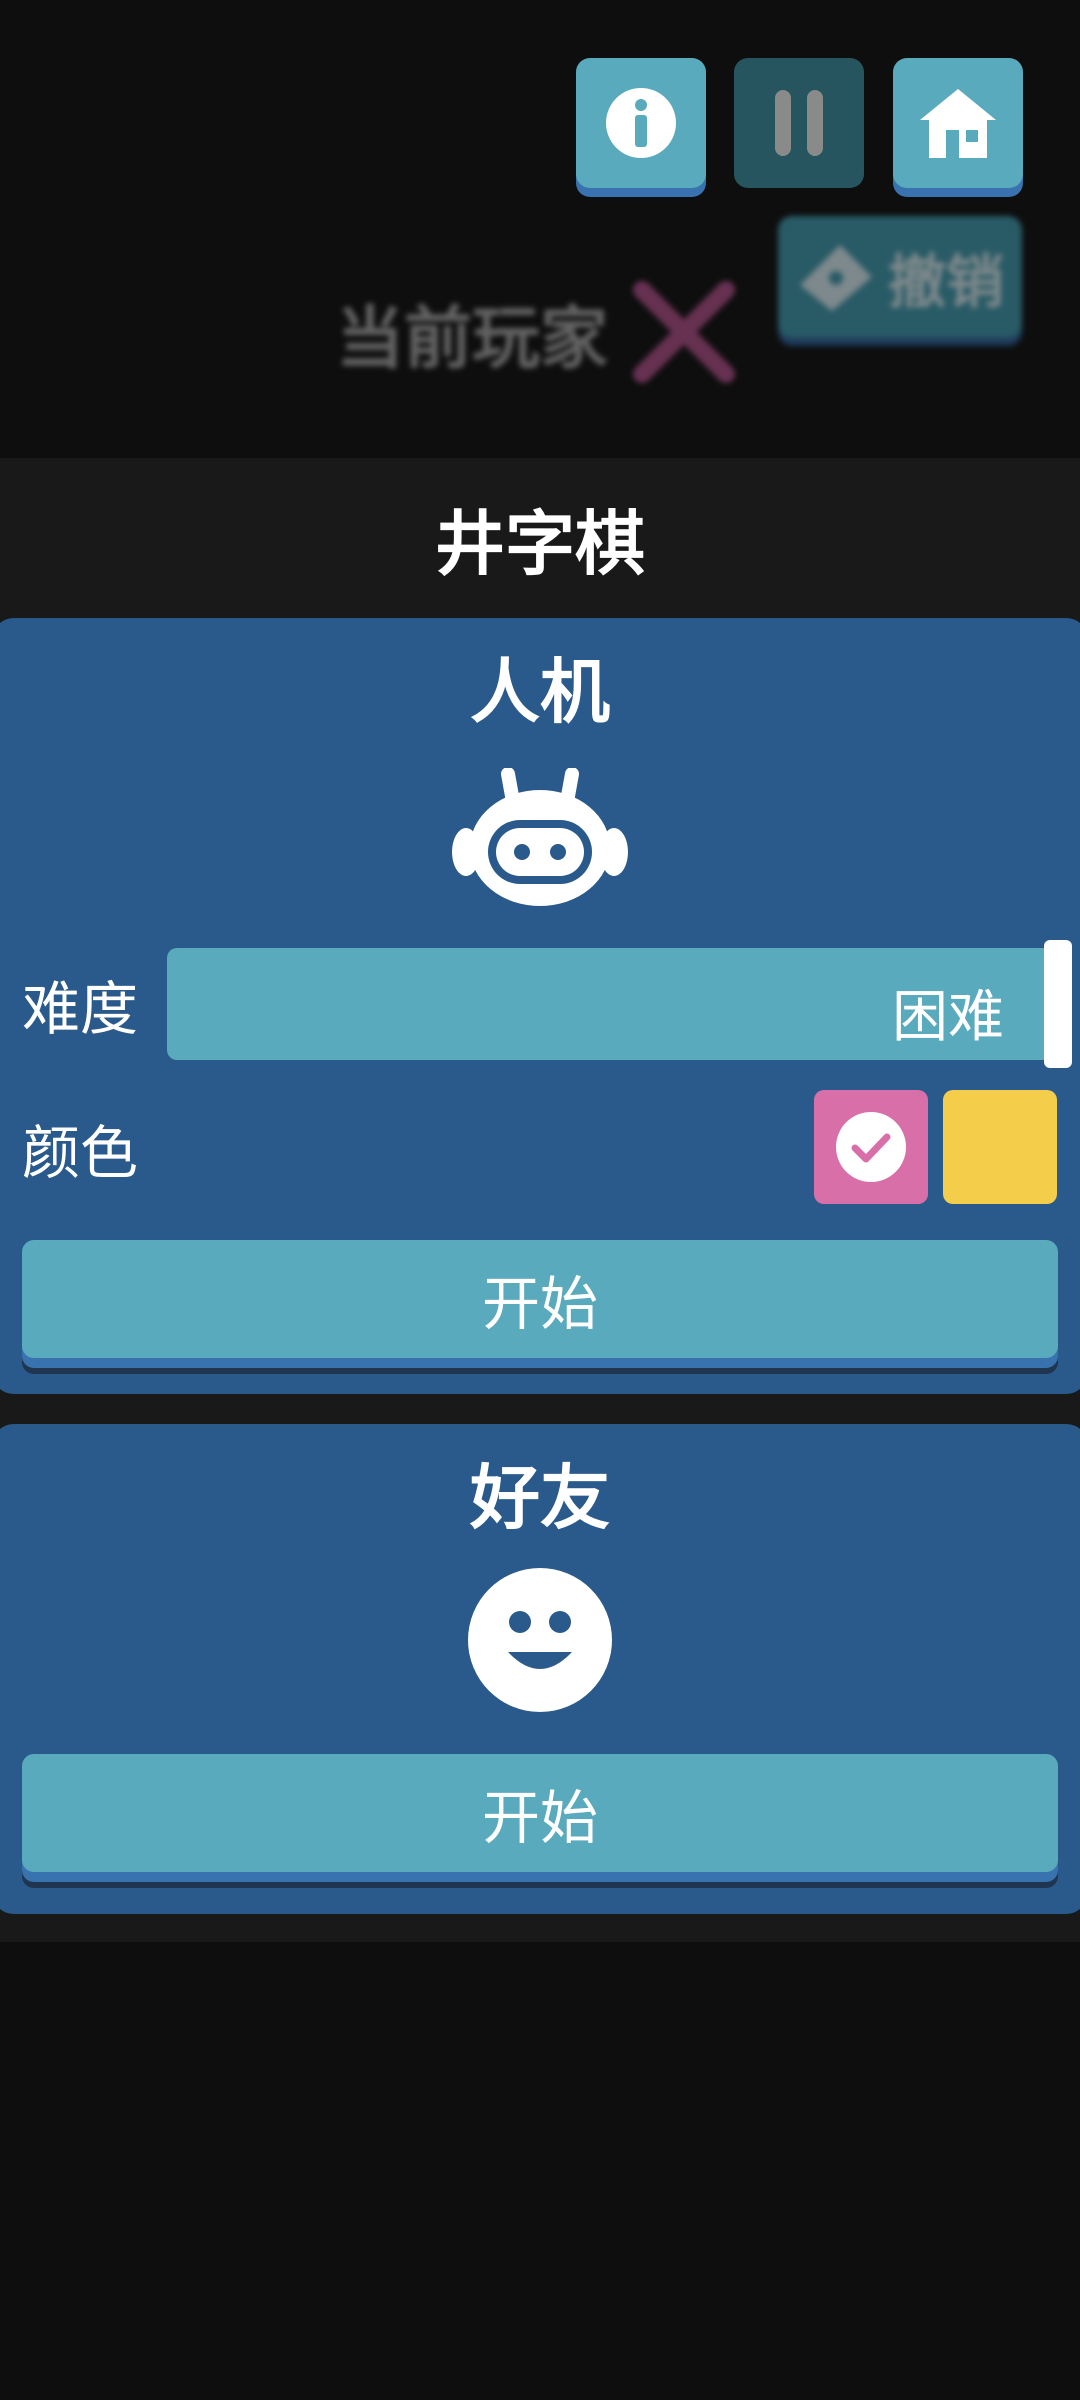 This screenshot has height=2400, width=1080. I want to click on info-icon, so click(641, 123).